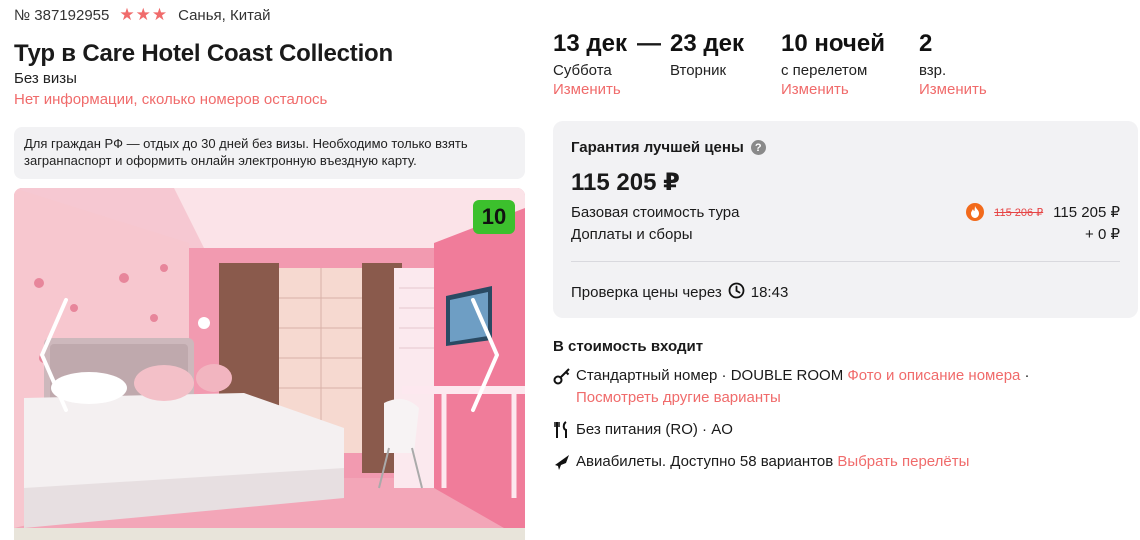 This screenshot has height=540, width=1140. What do you see at coordinates (758, 147) in the screenshot?
I see `help-icon: ?` at bounding box center [758, 147].